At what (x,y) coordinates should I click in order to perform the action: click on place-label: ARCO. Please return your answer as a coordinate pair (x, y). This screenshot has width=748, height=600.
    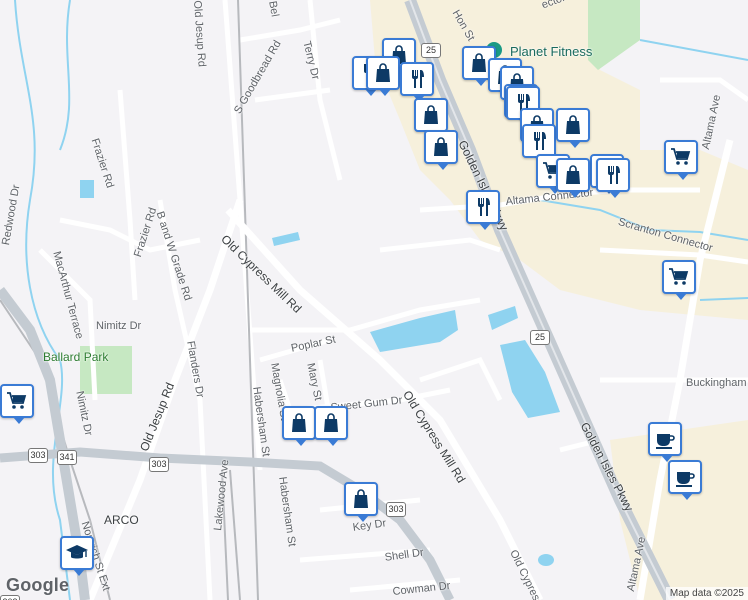
    Looking at the image, I should click on (121, 520).